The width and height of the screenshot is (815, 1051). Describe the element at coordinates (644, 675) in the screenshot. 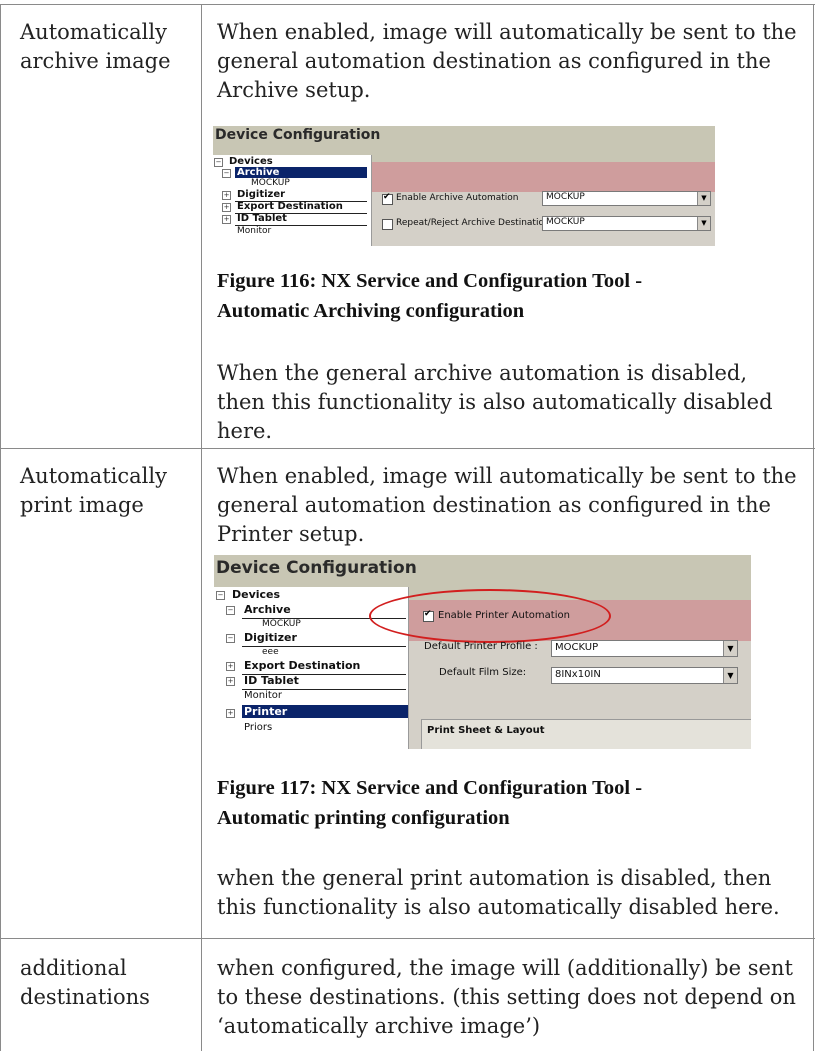

I see `default-film-size-select: 8INx10IN ▼` at that location.